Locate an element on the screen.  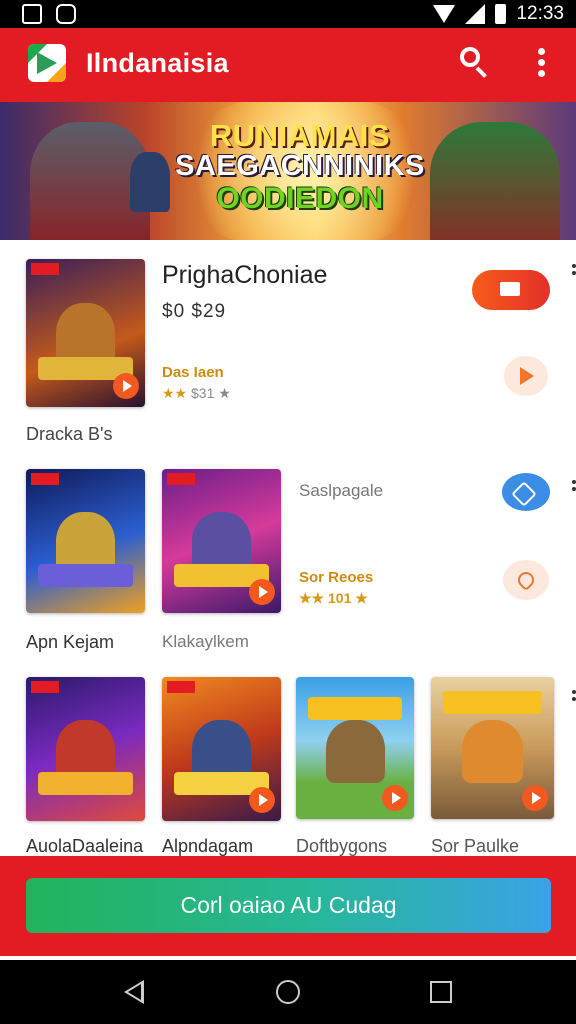
favorite-button is located at coordinates (526, 580).